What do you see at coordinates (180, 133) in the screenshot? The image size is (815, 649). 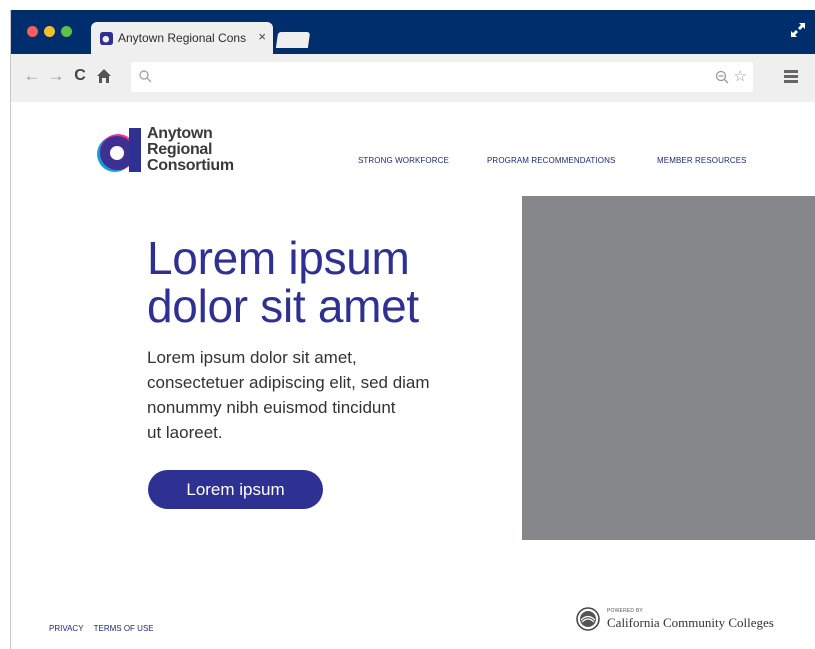 I see `brand-line-1: Anytown` at bounding box center [180, 133].